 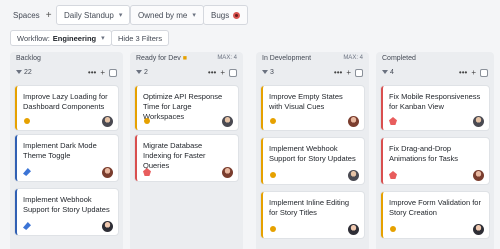 What do you see at coordinates (186, 73) in the screenshot?
I see `column-tools: 2 ••• +` at bounding box center [186, 73].